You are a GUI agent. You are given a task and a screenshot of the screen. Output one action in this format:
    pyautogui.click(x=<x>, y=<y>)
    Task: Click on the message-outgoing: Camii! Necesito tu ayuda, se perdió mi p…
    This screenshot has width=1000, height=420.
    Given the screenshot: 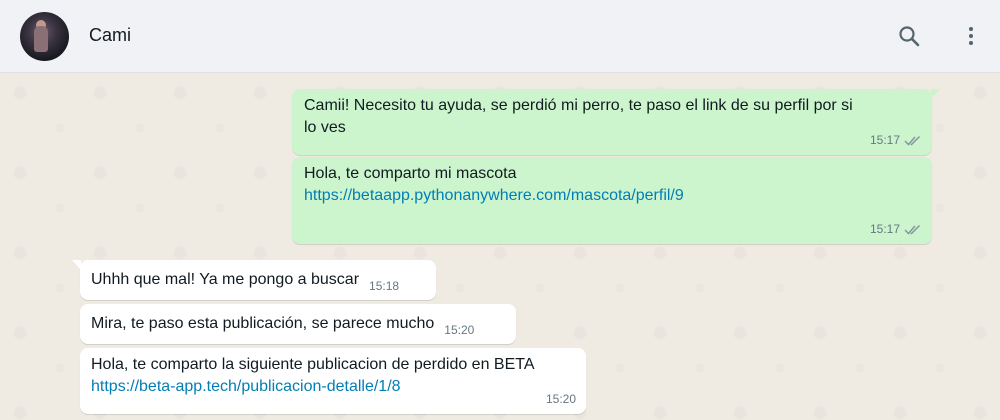 What is the action you would take?
    pyautogui.click(x=616, y=122)
    